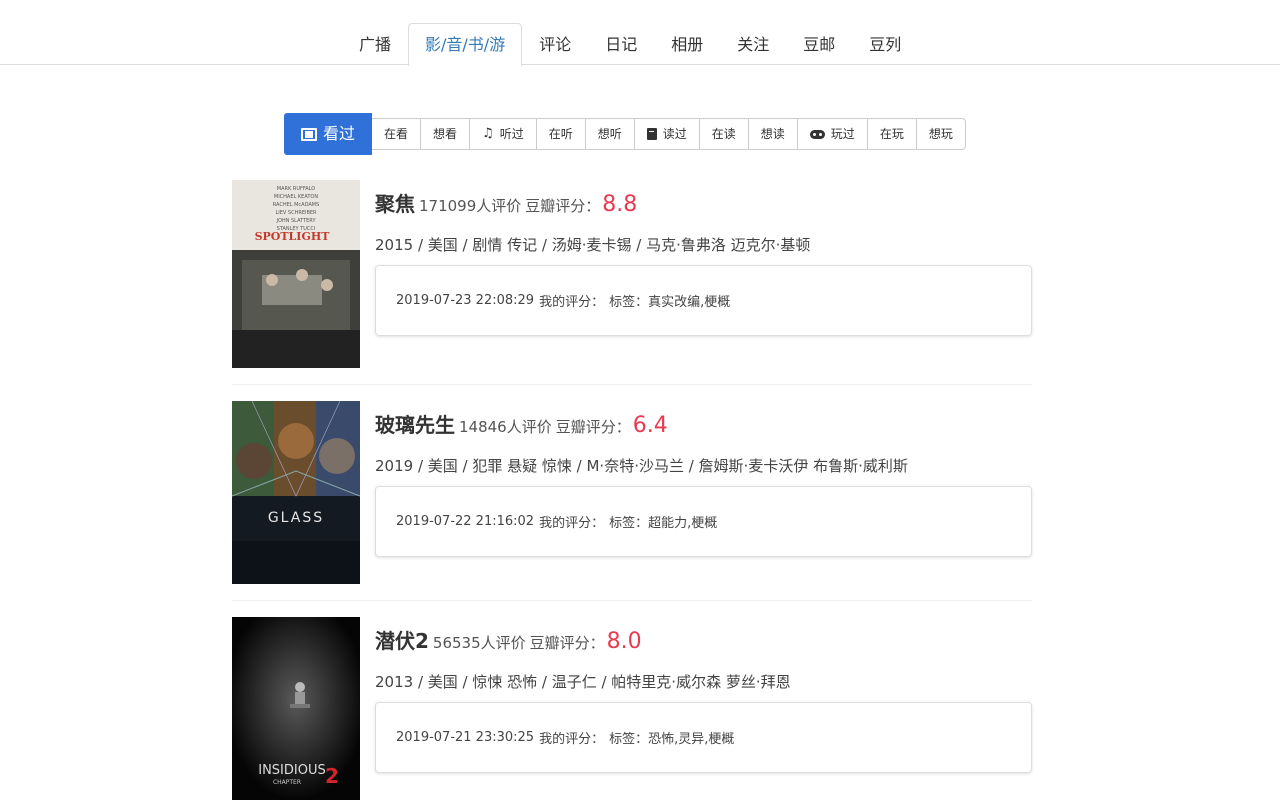 The width and height of the screenshot is (1280, 800). What do you see at coordinates (465, 300) in the screenshot?
I see `watch-date: 2019-07-23 22:08:29` at bounding box center [465, 300].